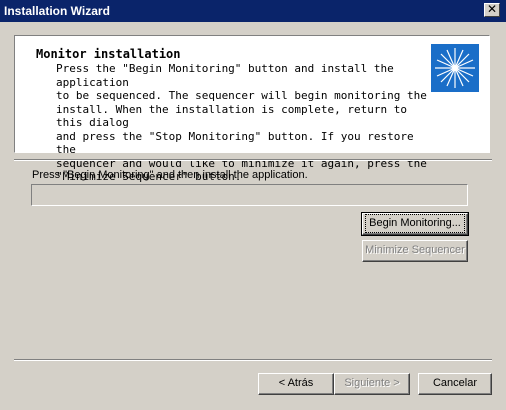  I want to click on page-heading: Monitor installation, so click(108, 54).